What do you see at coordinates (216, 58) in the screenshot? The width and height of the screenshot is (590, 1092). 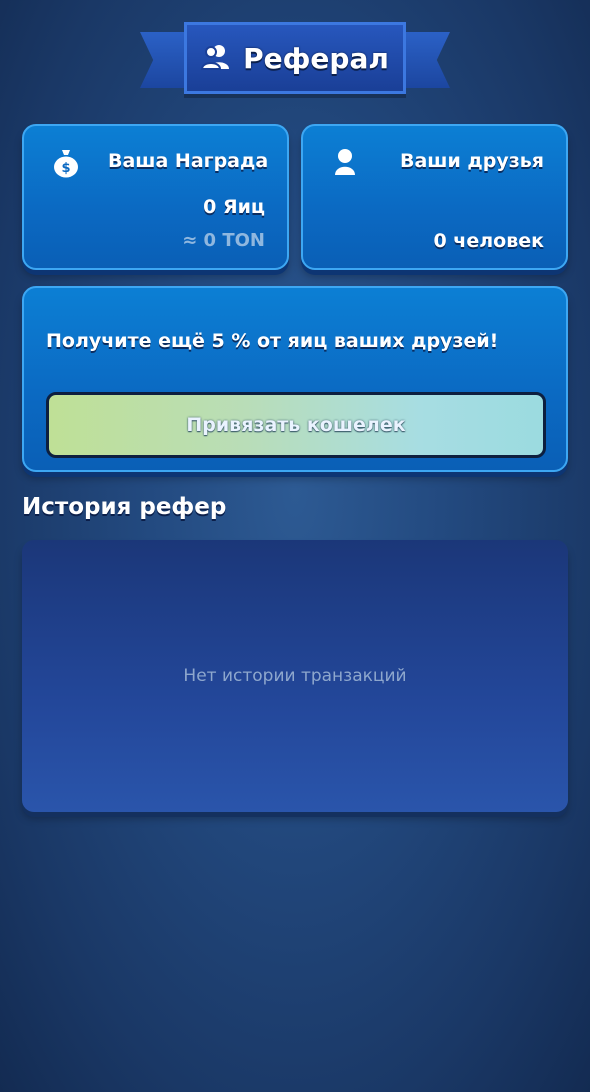 I see `users-icon` at bounding box center [216, 58].